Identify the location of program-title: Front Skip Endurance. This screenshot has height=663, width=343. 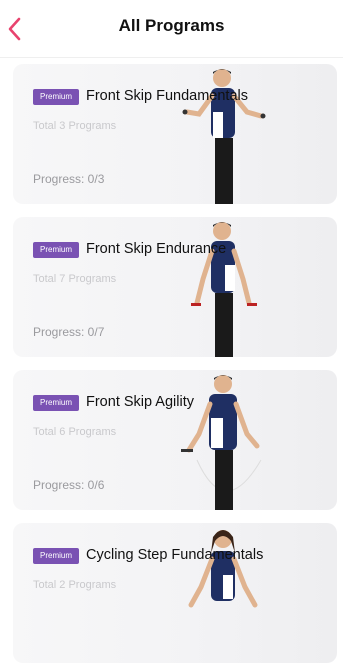
(156, 249).